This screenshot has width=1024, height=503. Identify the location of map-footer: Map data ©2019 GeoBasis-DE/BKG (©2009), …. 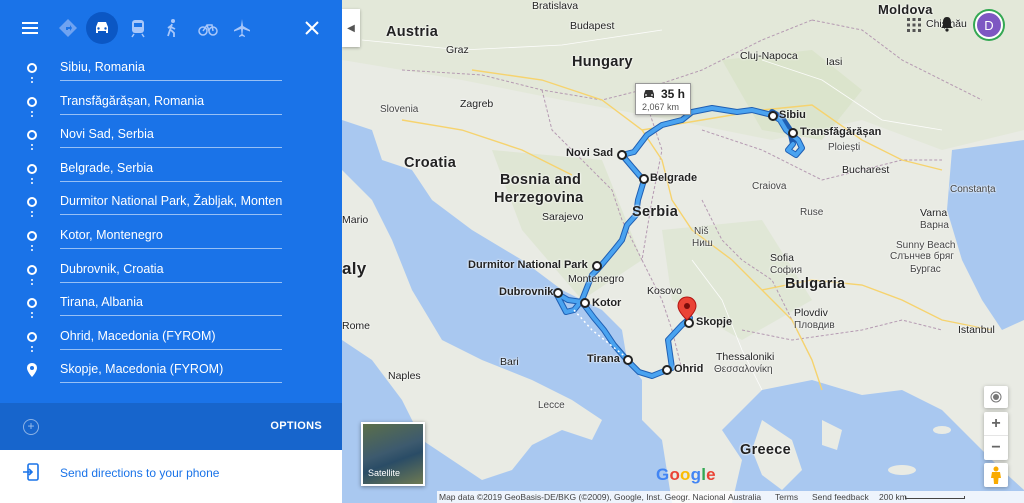
(730, 497).